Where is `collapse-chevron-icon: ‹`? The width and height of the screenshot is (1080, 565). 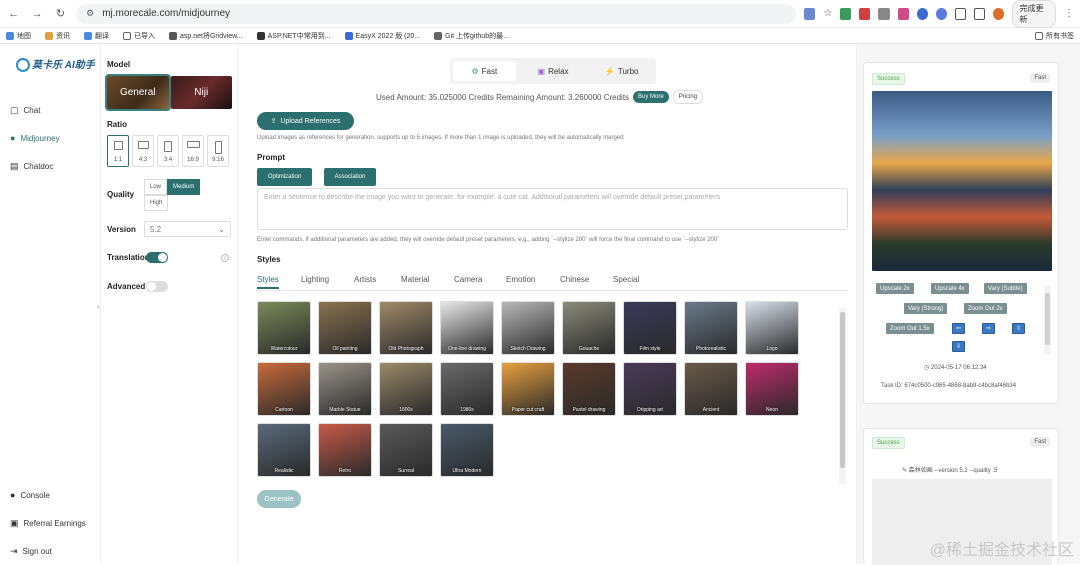 collapse-chevron-icon: ‹ is located at coordinates (98, 306).